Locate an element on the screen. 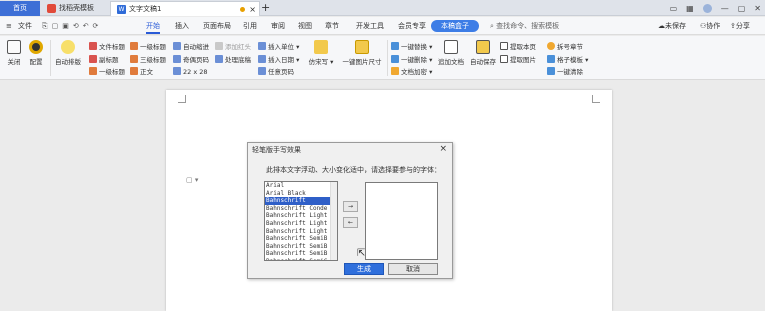 The image size is (765, 311). process-draft-button: 处理底稿 is located at coordinates (233, 60).